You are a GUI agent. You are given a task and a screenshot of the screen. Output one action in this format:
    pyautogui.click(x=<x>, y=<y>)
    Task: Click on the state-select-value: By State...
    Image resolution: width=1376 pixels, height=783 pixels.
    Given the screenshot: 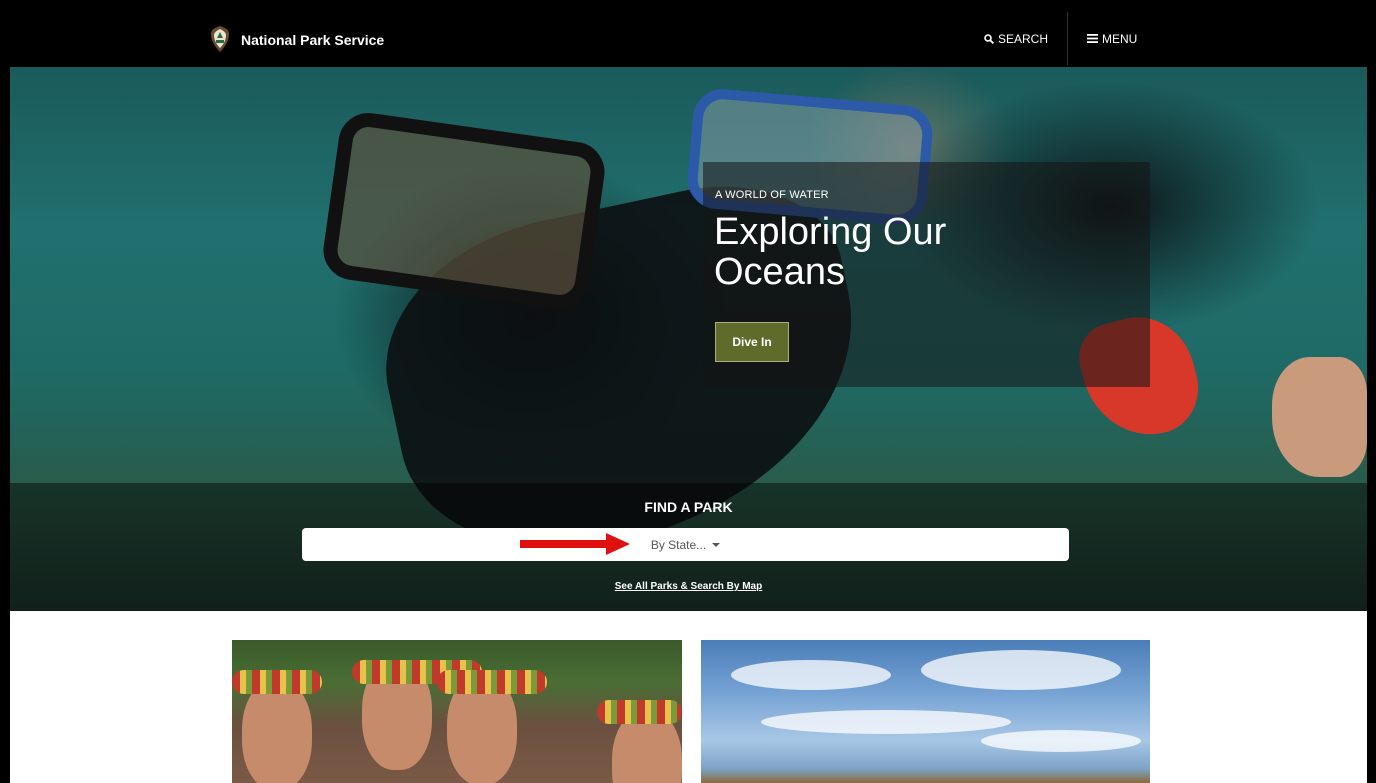 What is the action you would take?
    pyautogui.click(x=678, y=544)
    